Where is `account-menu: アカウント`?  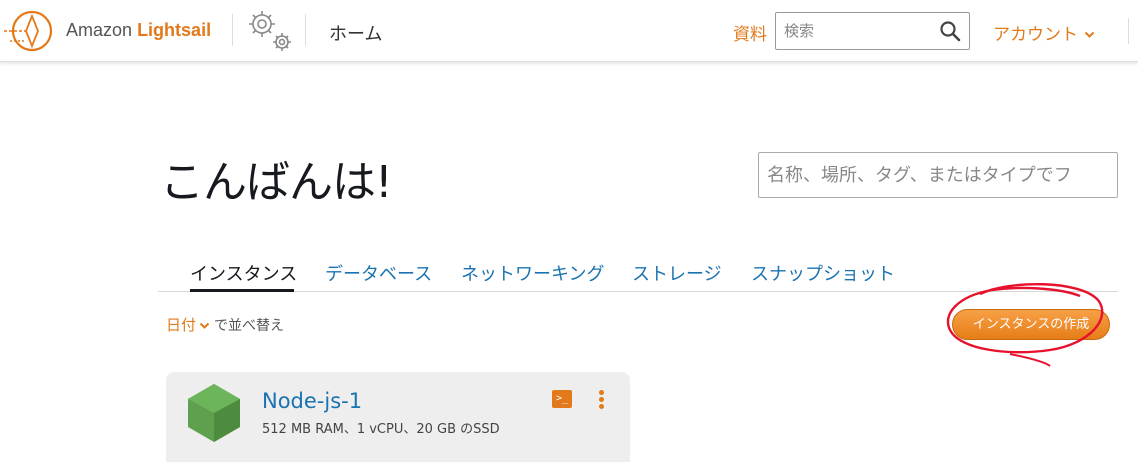 account-menu: アカウント is located at coordinates (1044, 32).